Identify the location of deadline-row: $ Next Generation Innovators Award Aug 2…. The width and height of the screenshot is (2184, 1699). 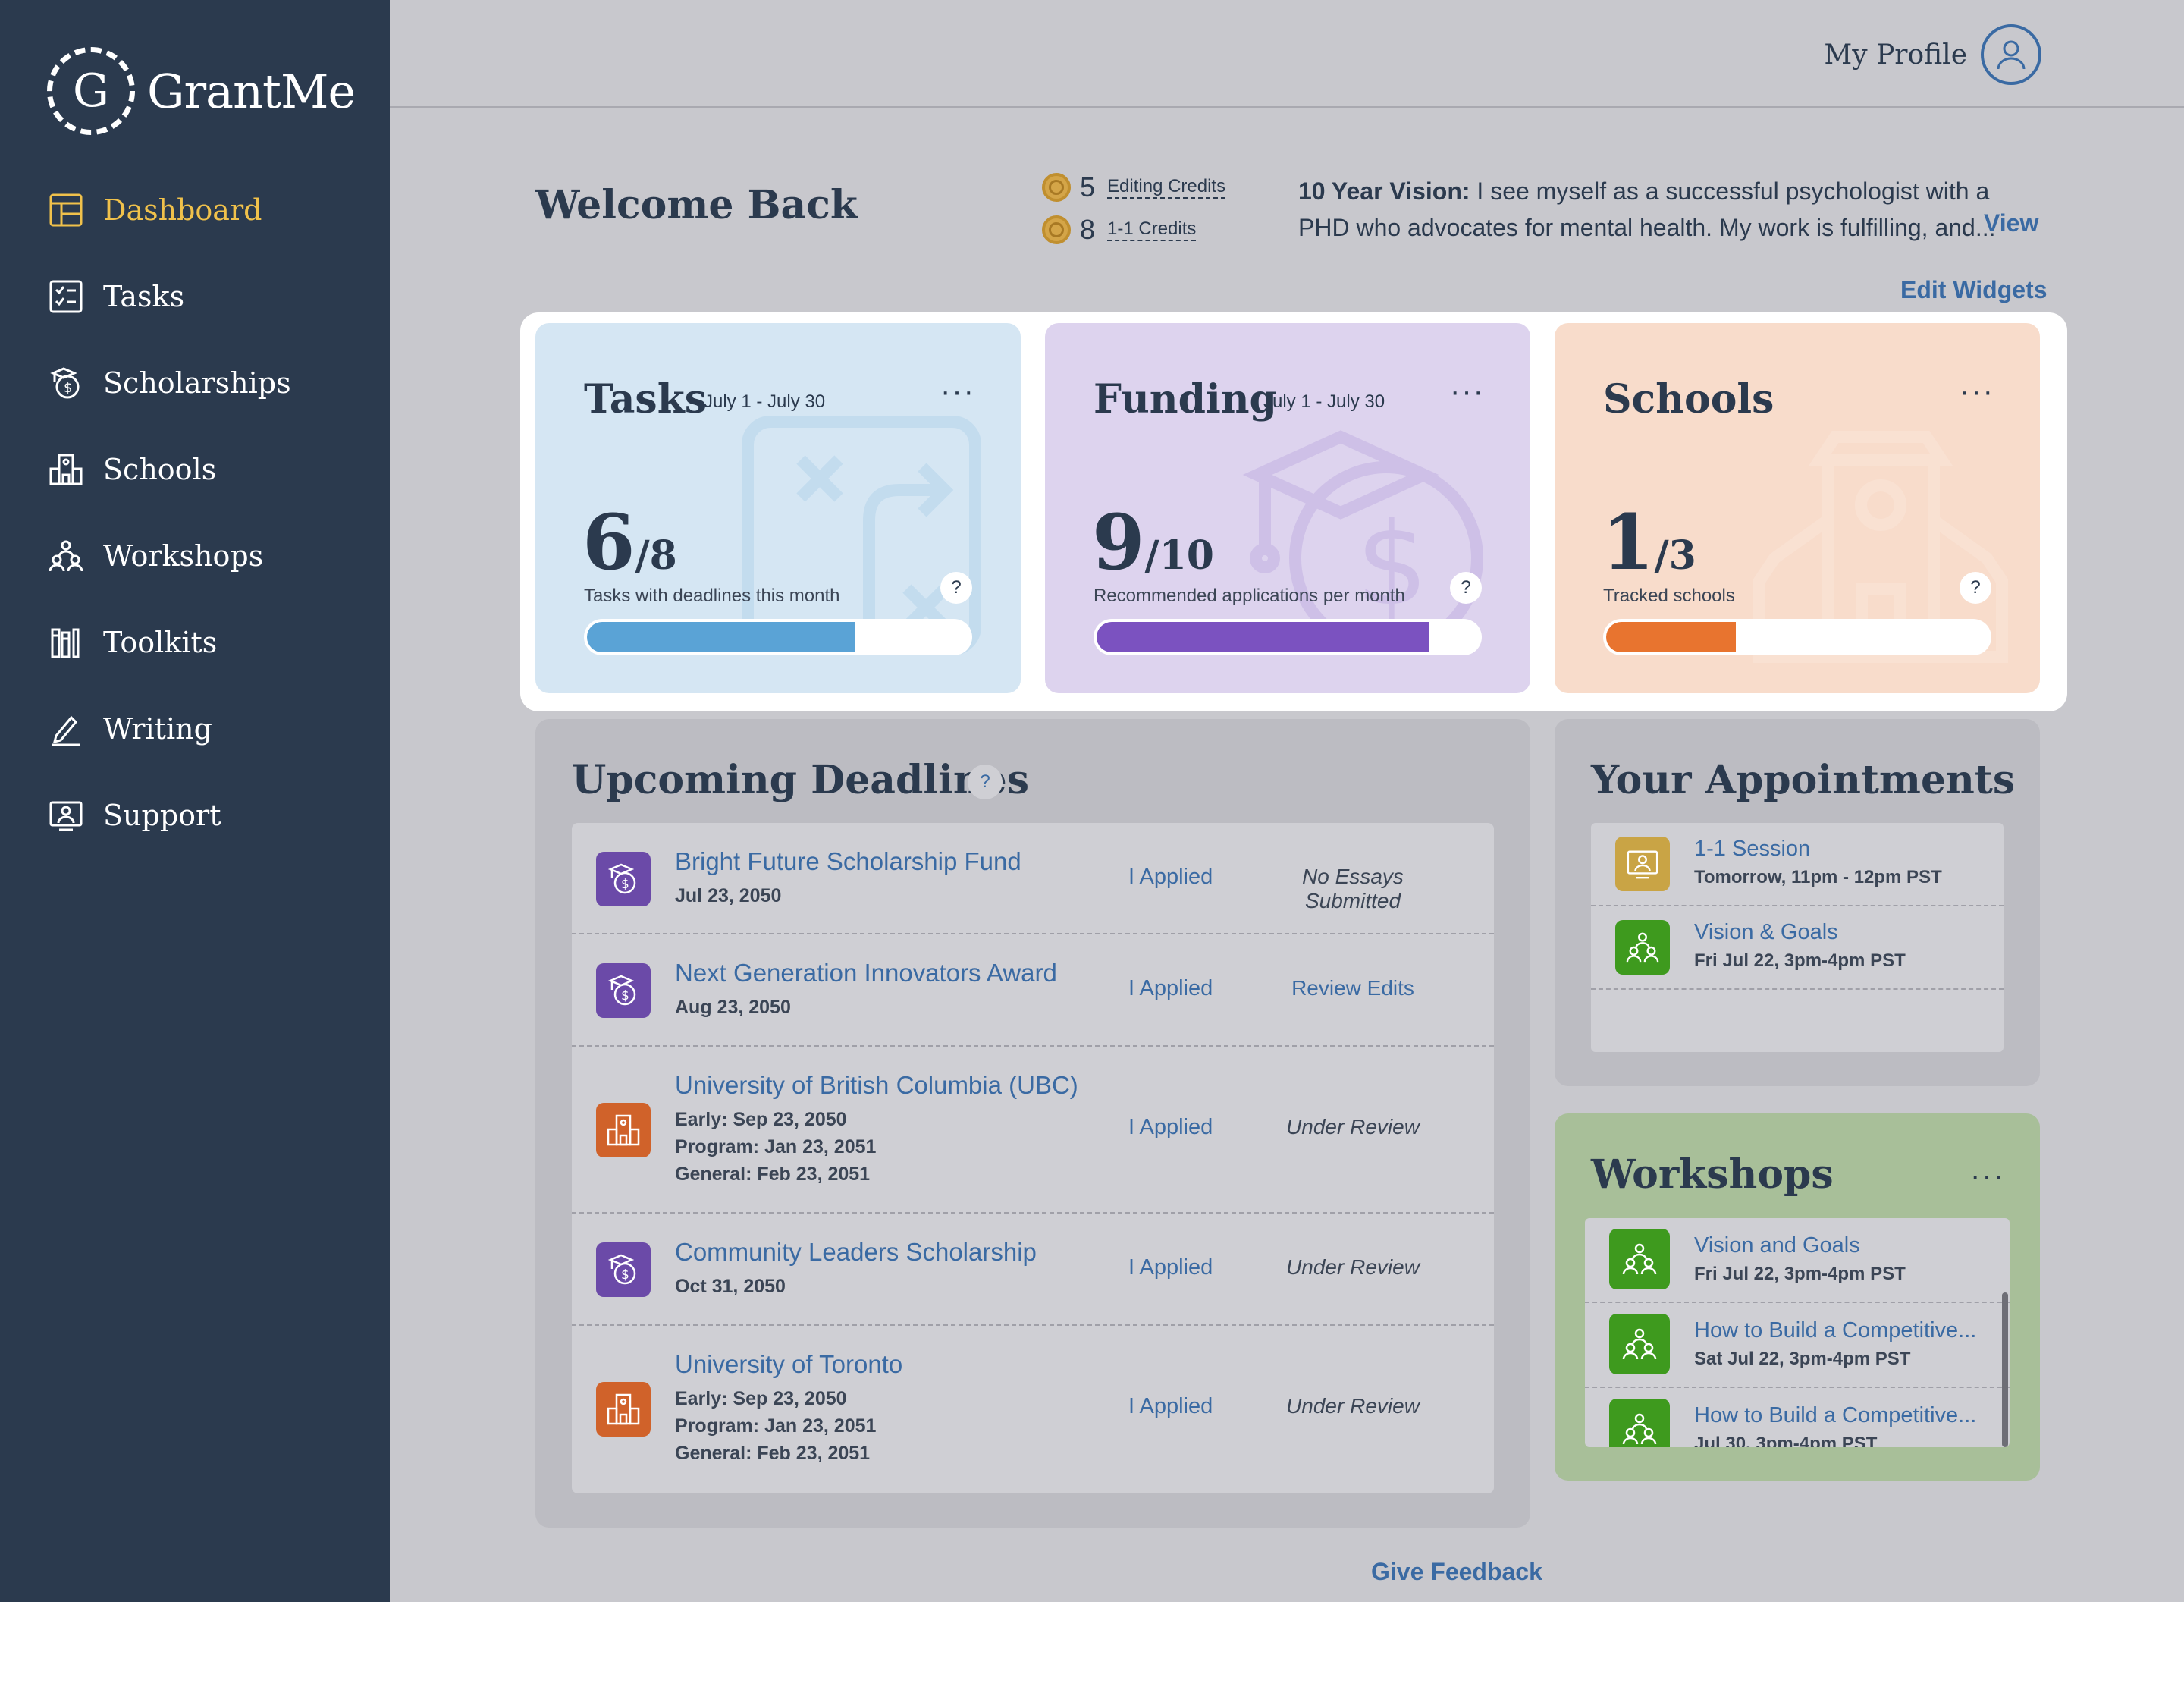
(1033, 991).